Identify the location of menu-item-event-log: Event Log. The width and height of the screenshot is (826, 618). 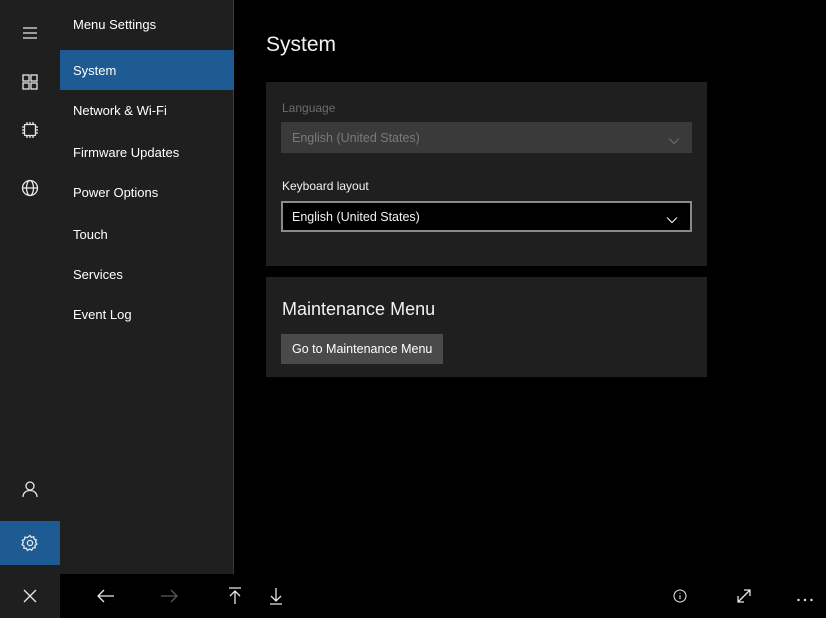
(147, 314).